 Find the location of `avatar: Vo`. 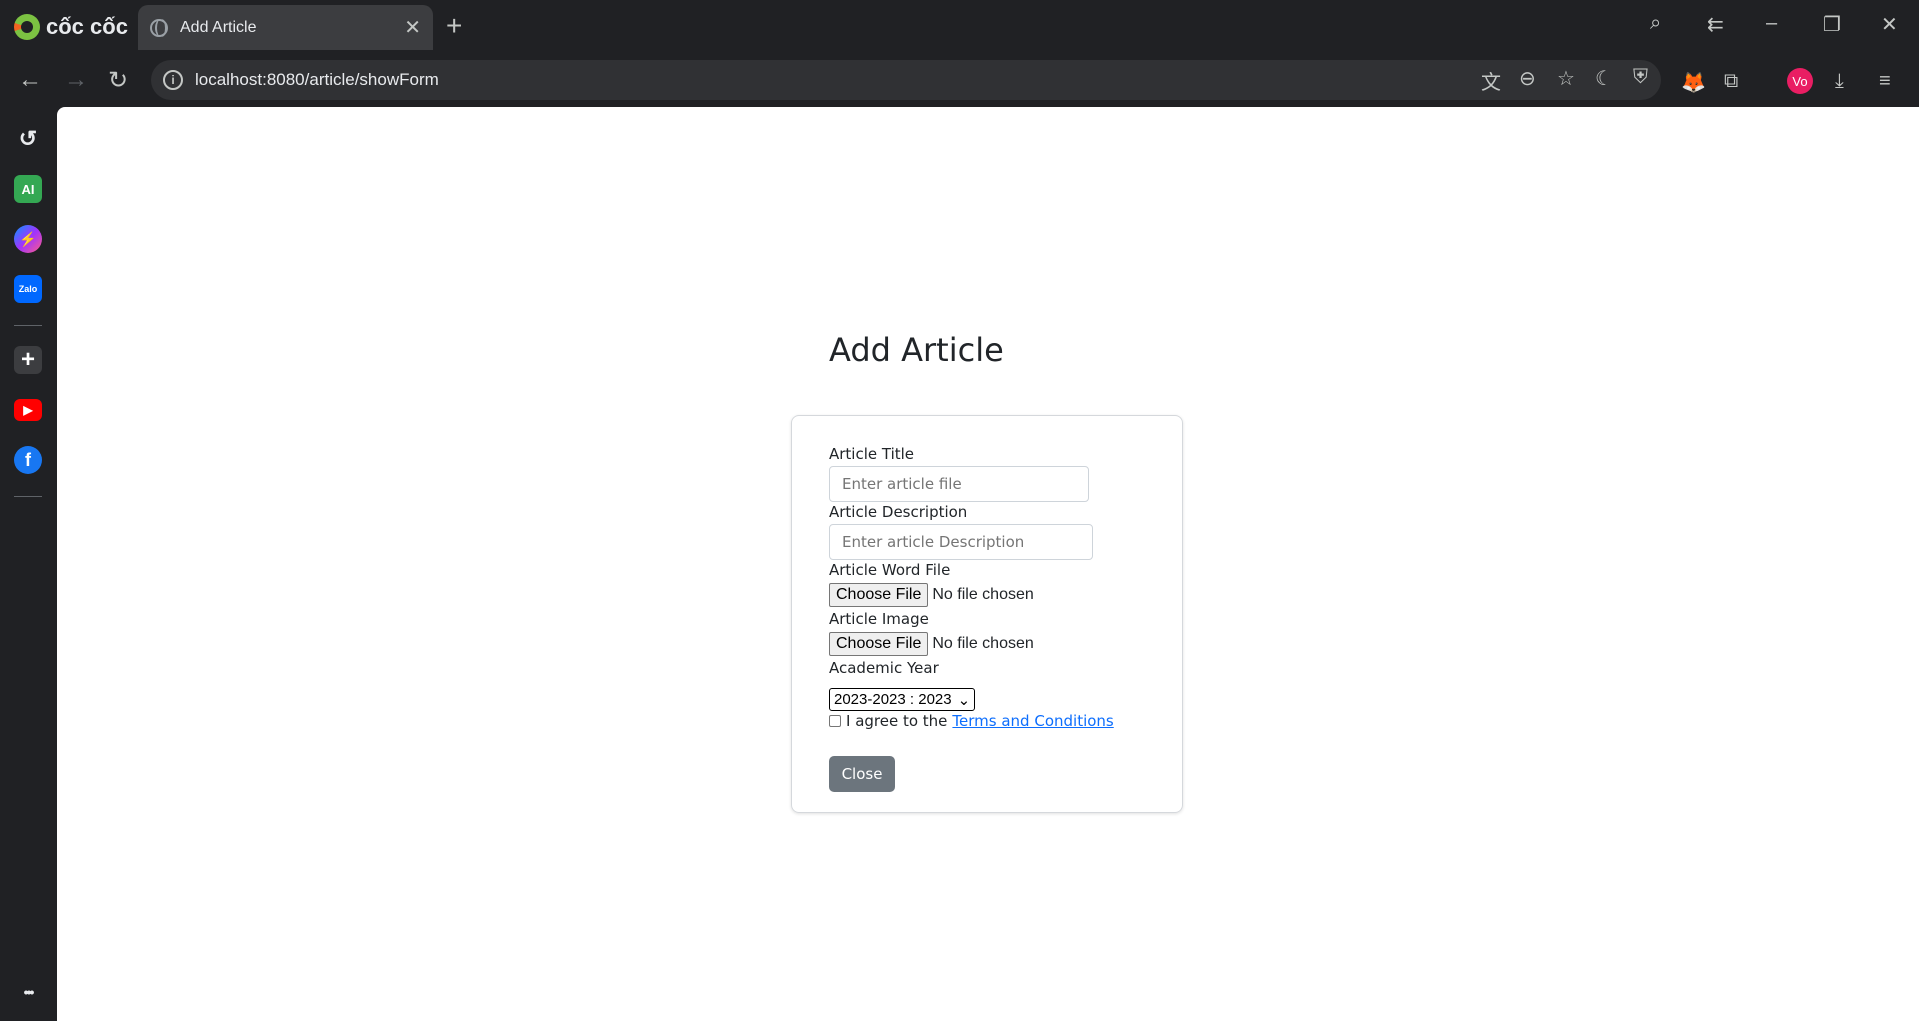

avatar: Vo is located at coordinates (1800, 81).